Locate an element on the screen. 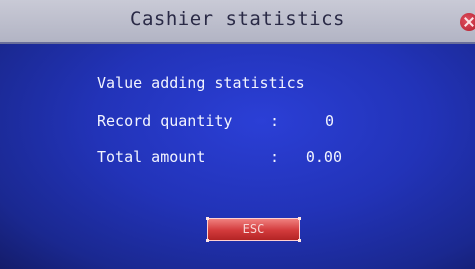  record-quantity-label: Record quantity is located at coordinates (165, 121).